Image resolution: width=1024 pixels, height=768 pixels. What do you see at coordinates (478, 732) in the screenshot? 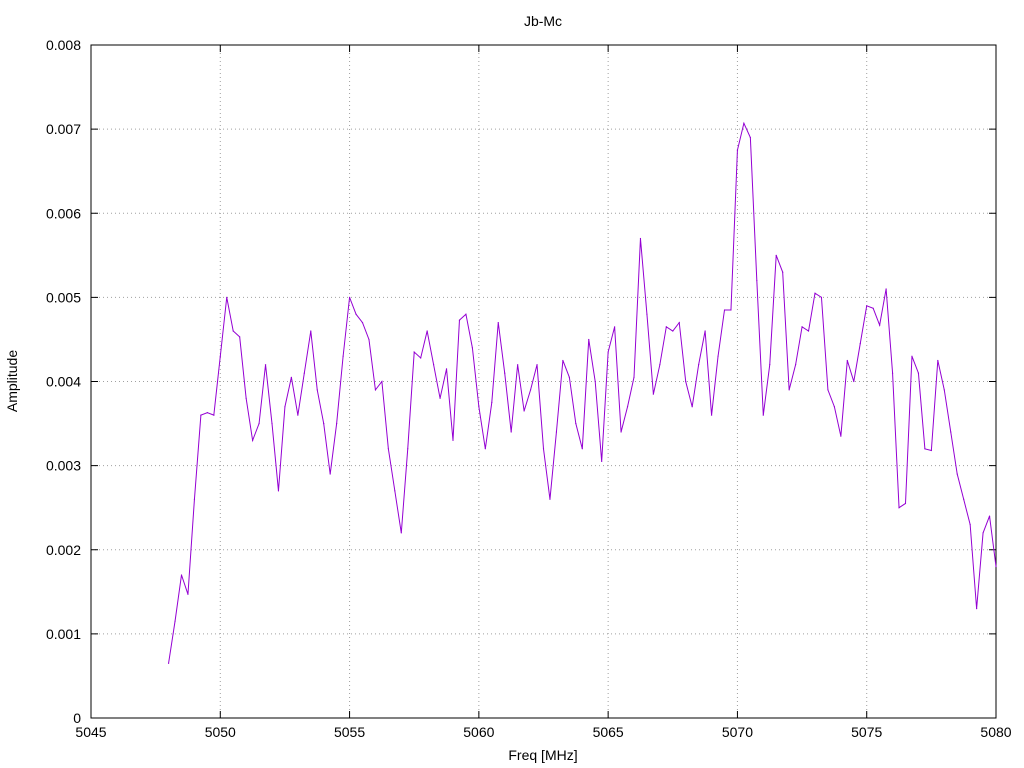
I see `x-tick-label: 5060` at bounding box center [478, 732].